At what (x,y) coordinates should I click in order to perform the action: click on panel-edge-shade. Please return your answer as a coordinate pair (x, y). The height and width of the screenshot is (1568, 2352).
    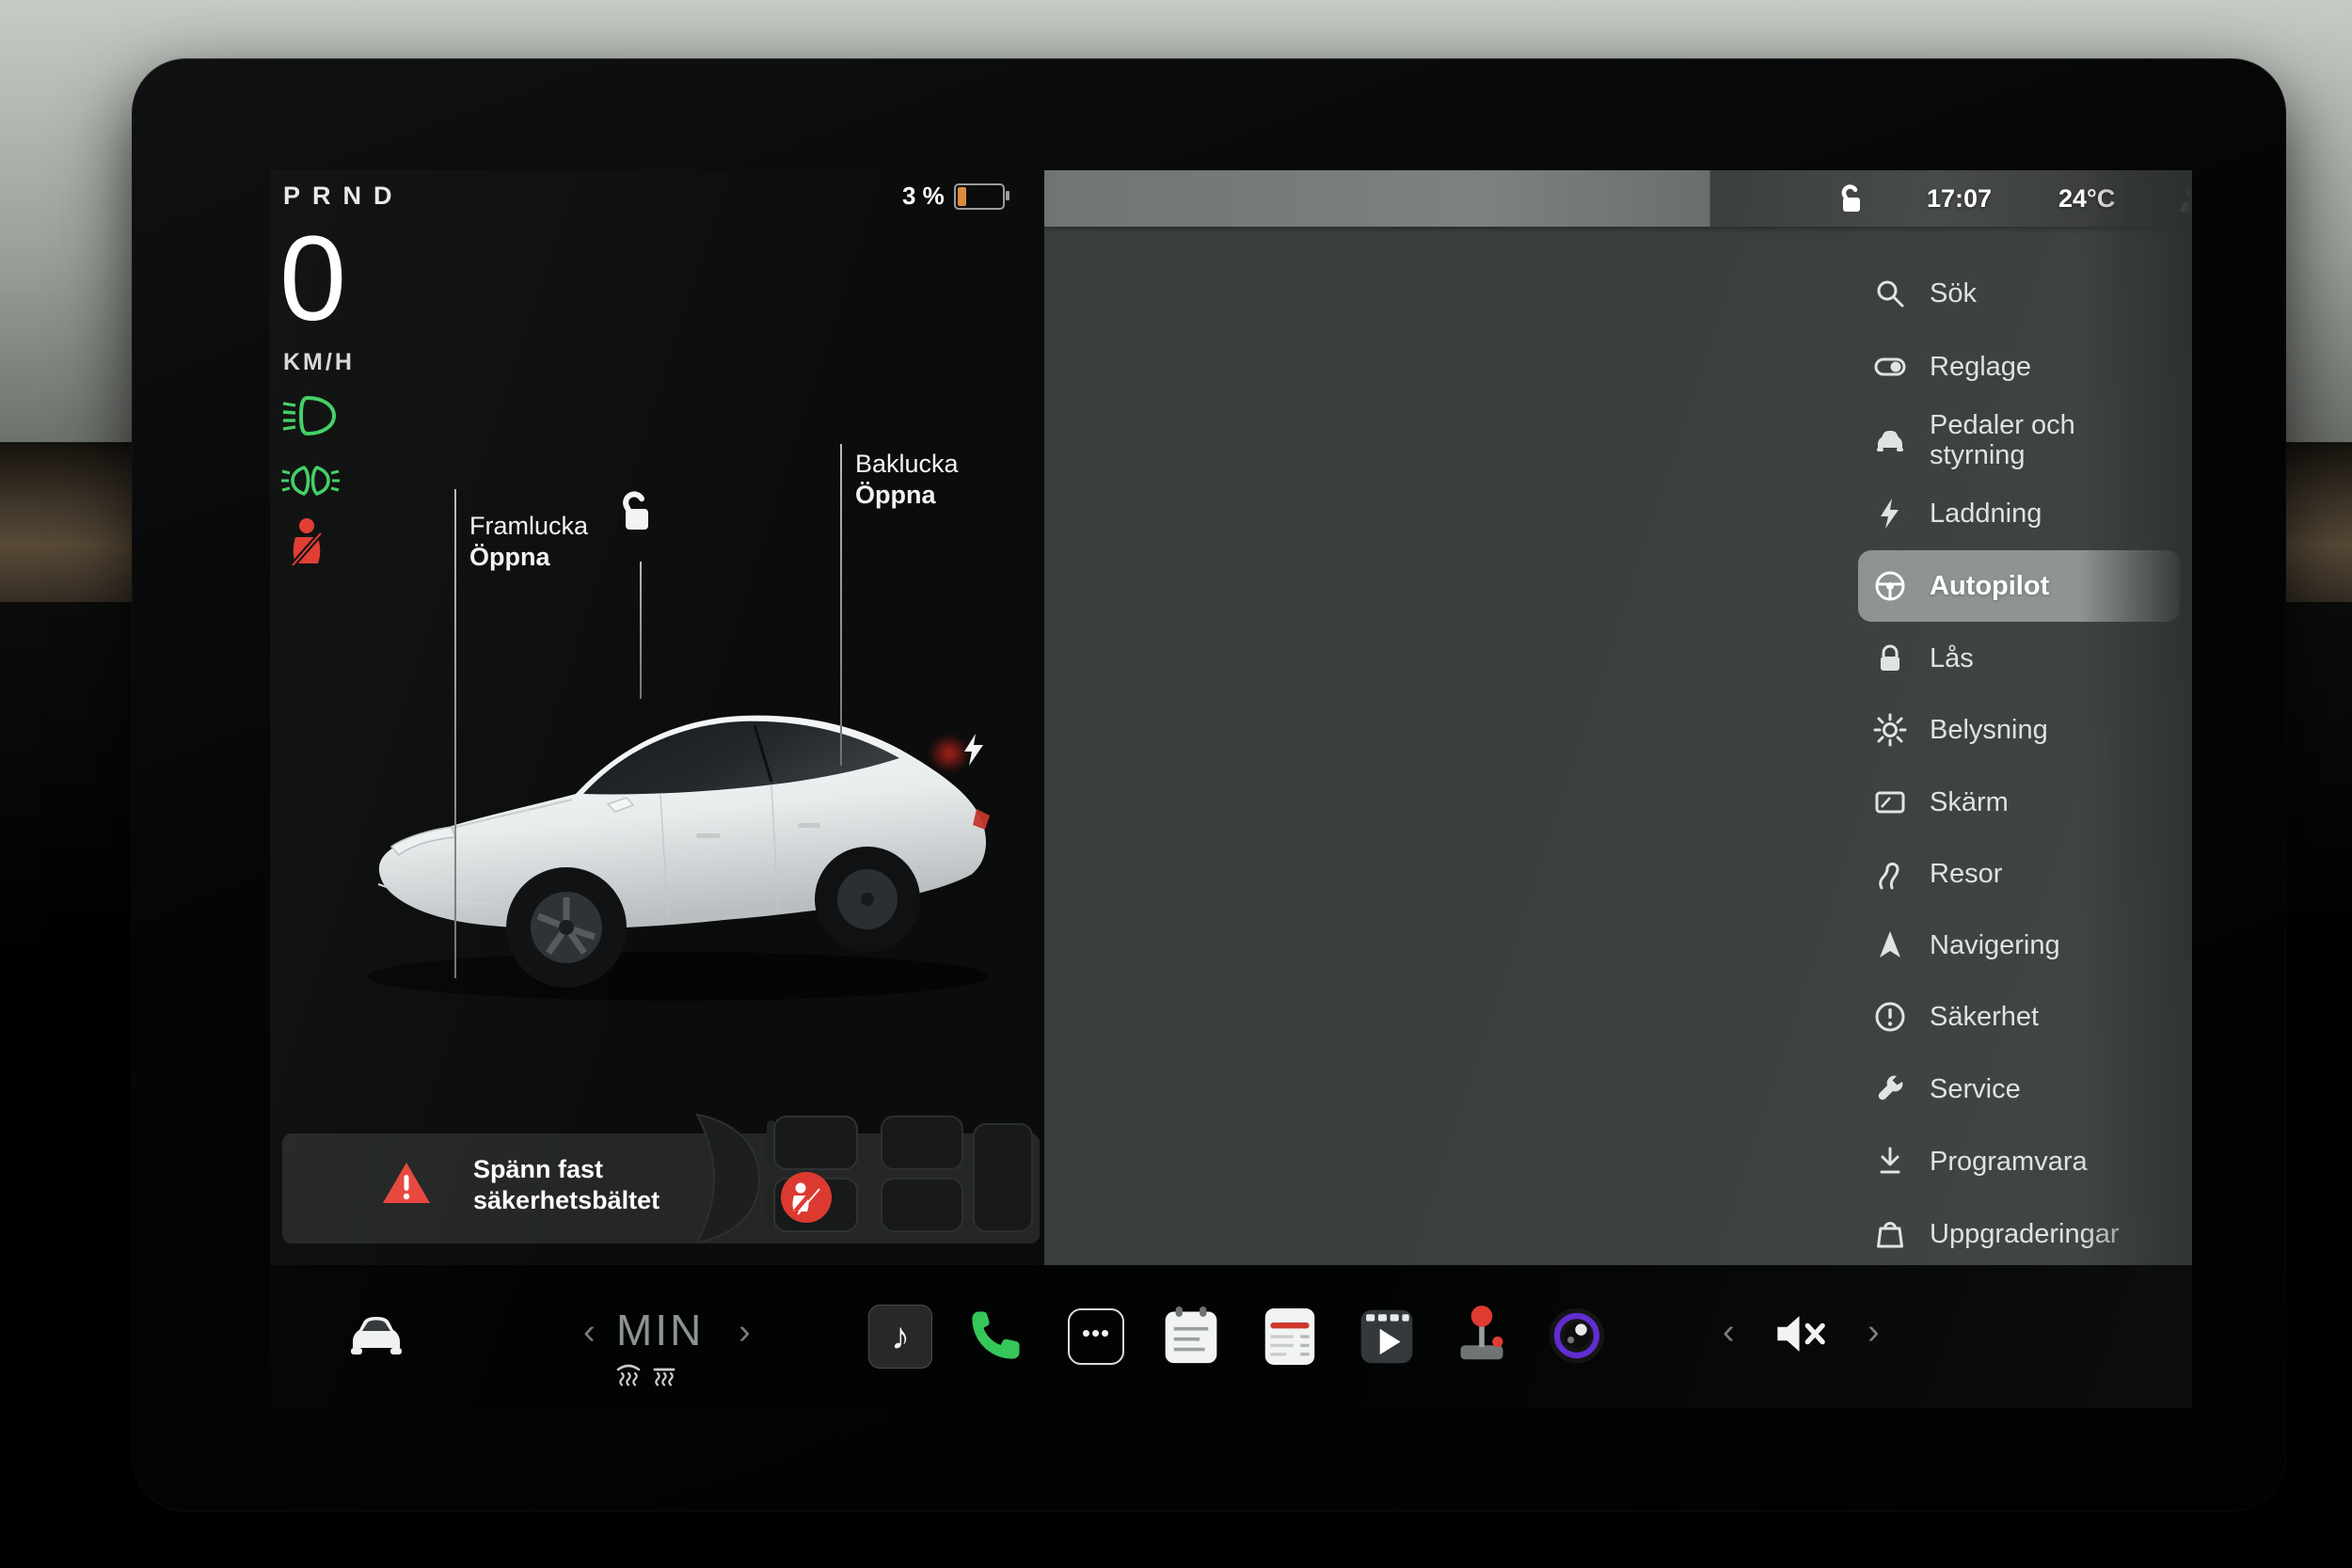
    Looking at the image, I should click on (2135, 717).